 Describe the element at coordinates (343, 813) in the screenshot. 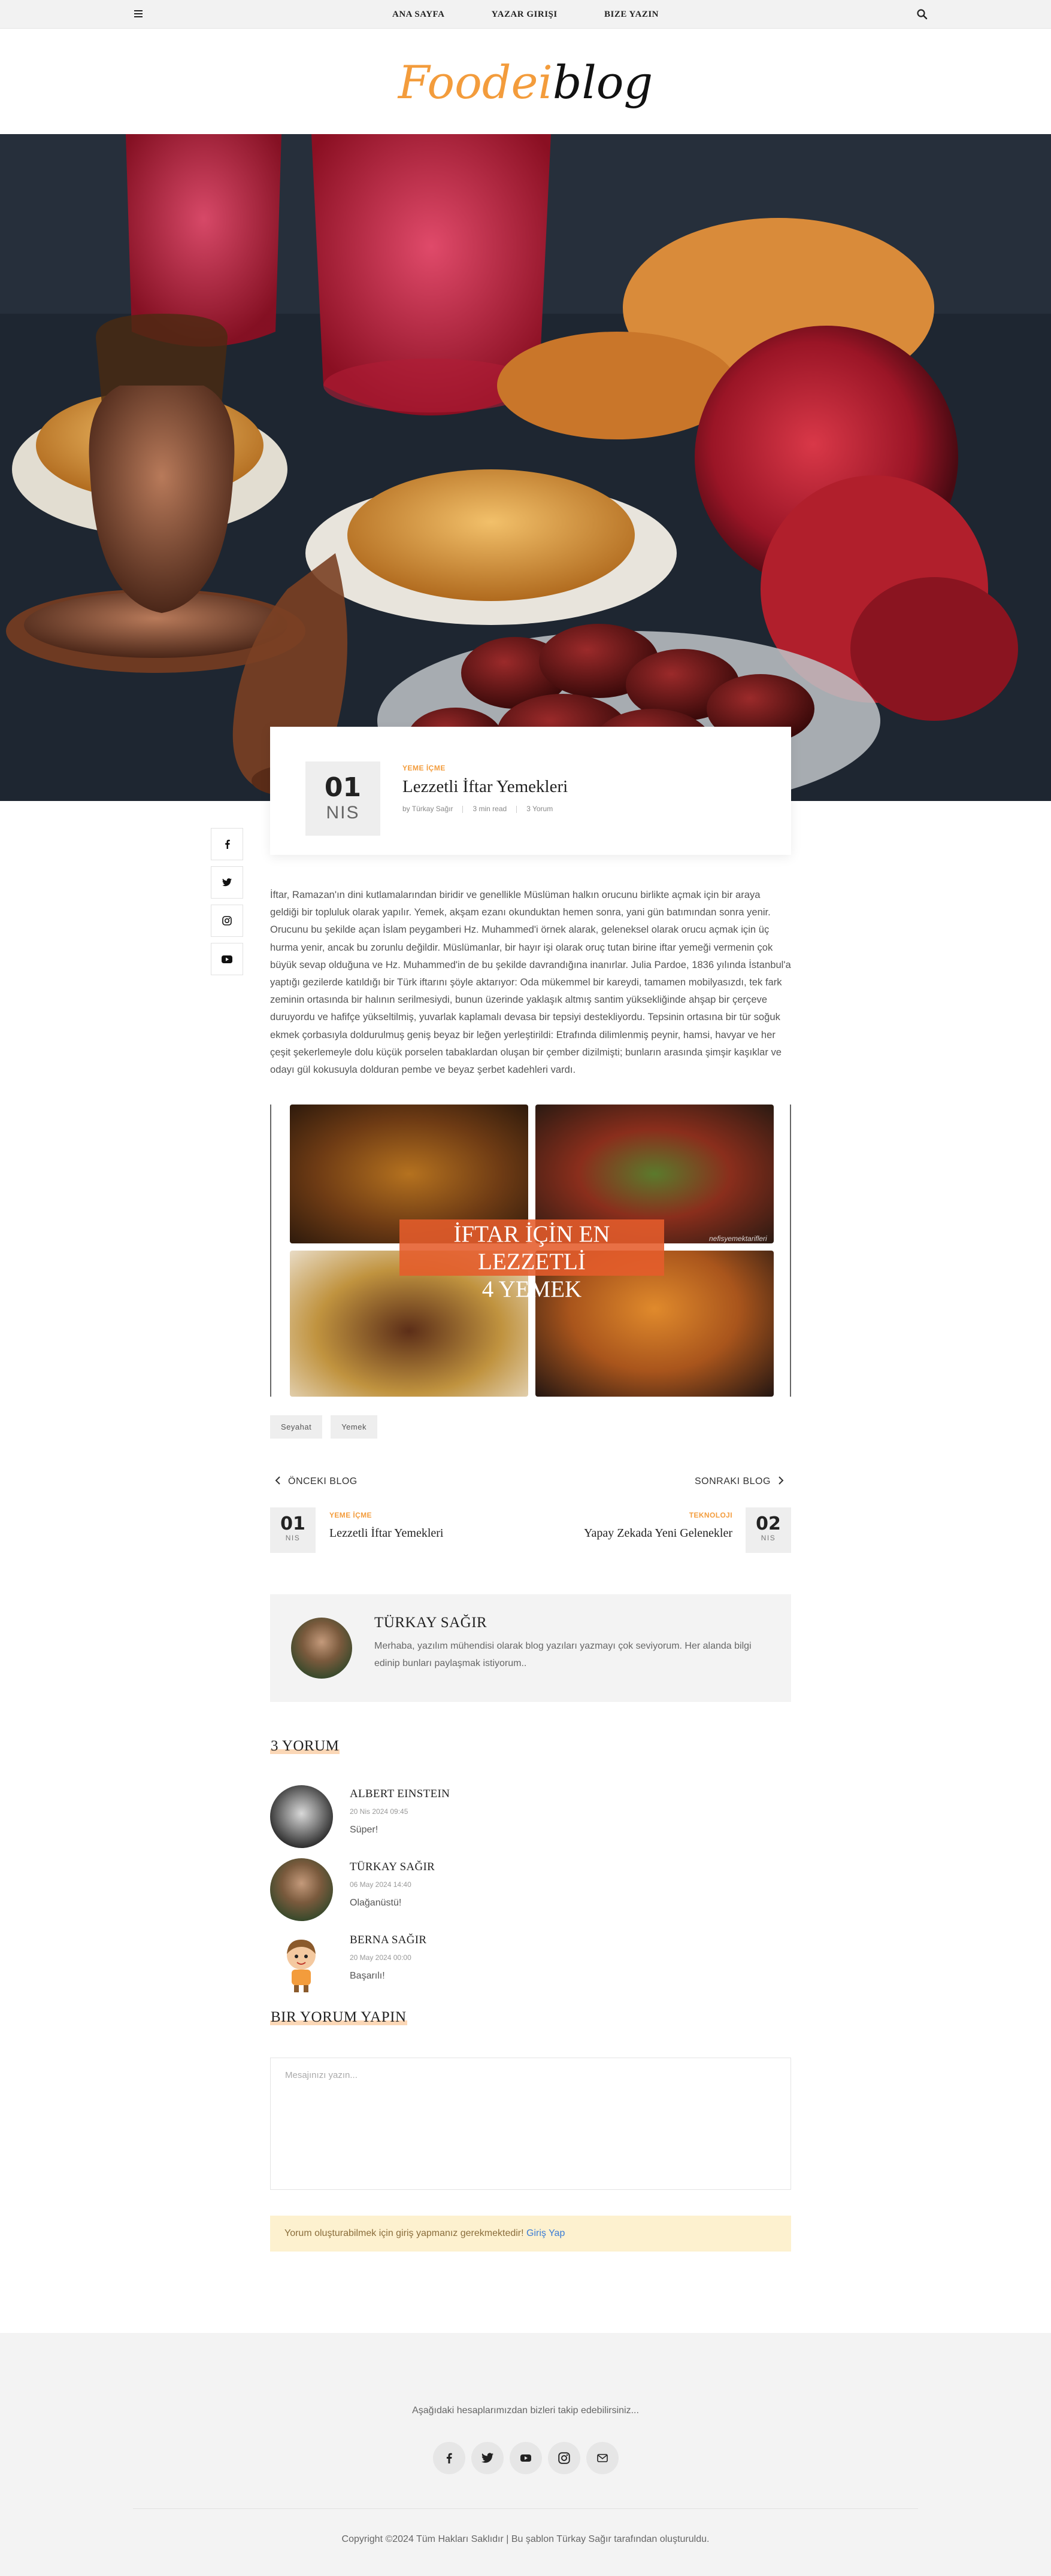

I see `post-date-month: NIS` at that location.